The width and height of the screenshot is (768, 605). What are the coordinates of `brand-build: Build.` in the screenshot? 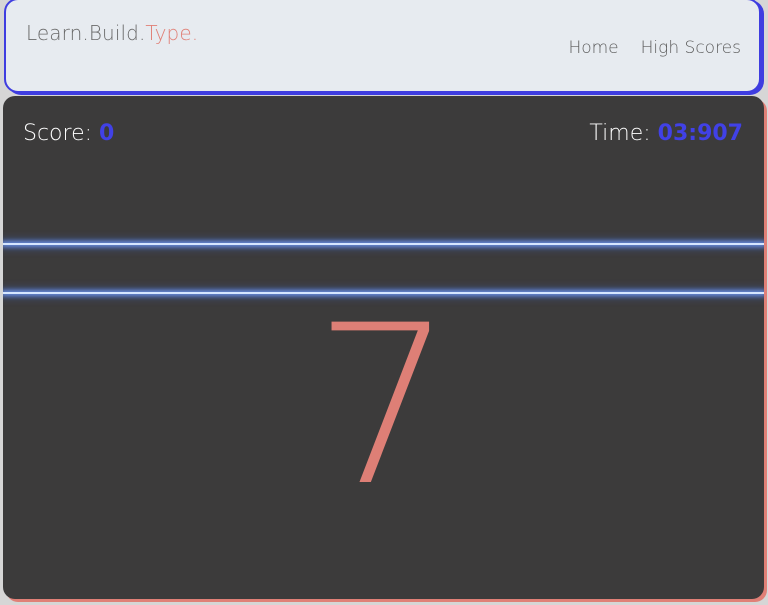 It's located at (117, 33).